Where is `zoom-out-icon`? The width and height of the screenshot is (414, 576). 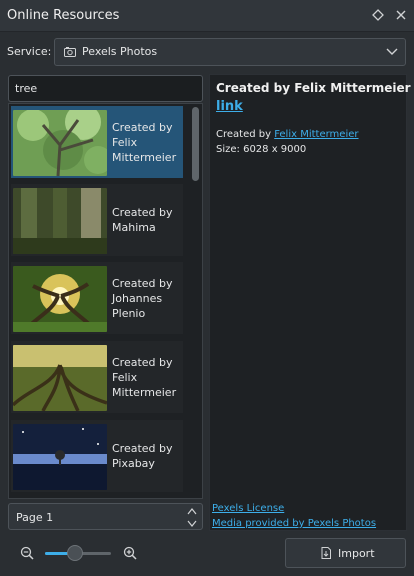 zoom-out-icon is located at coordinates (27, 553).